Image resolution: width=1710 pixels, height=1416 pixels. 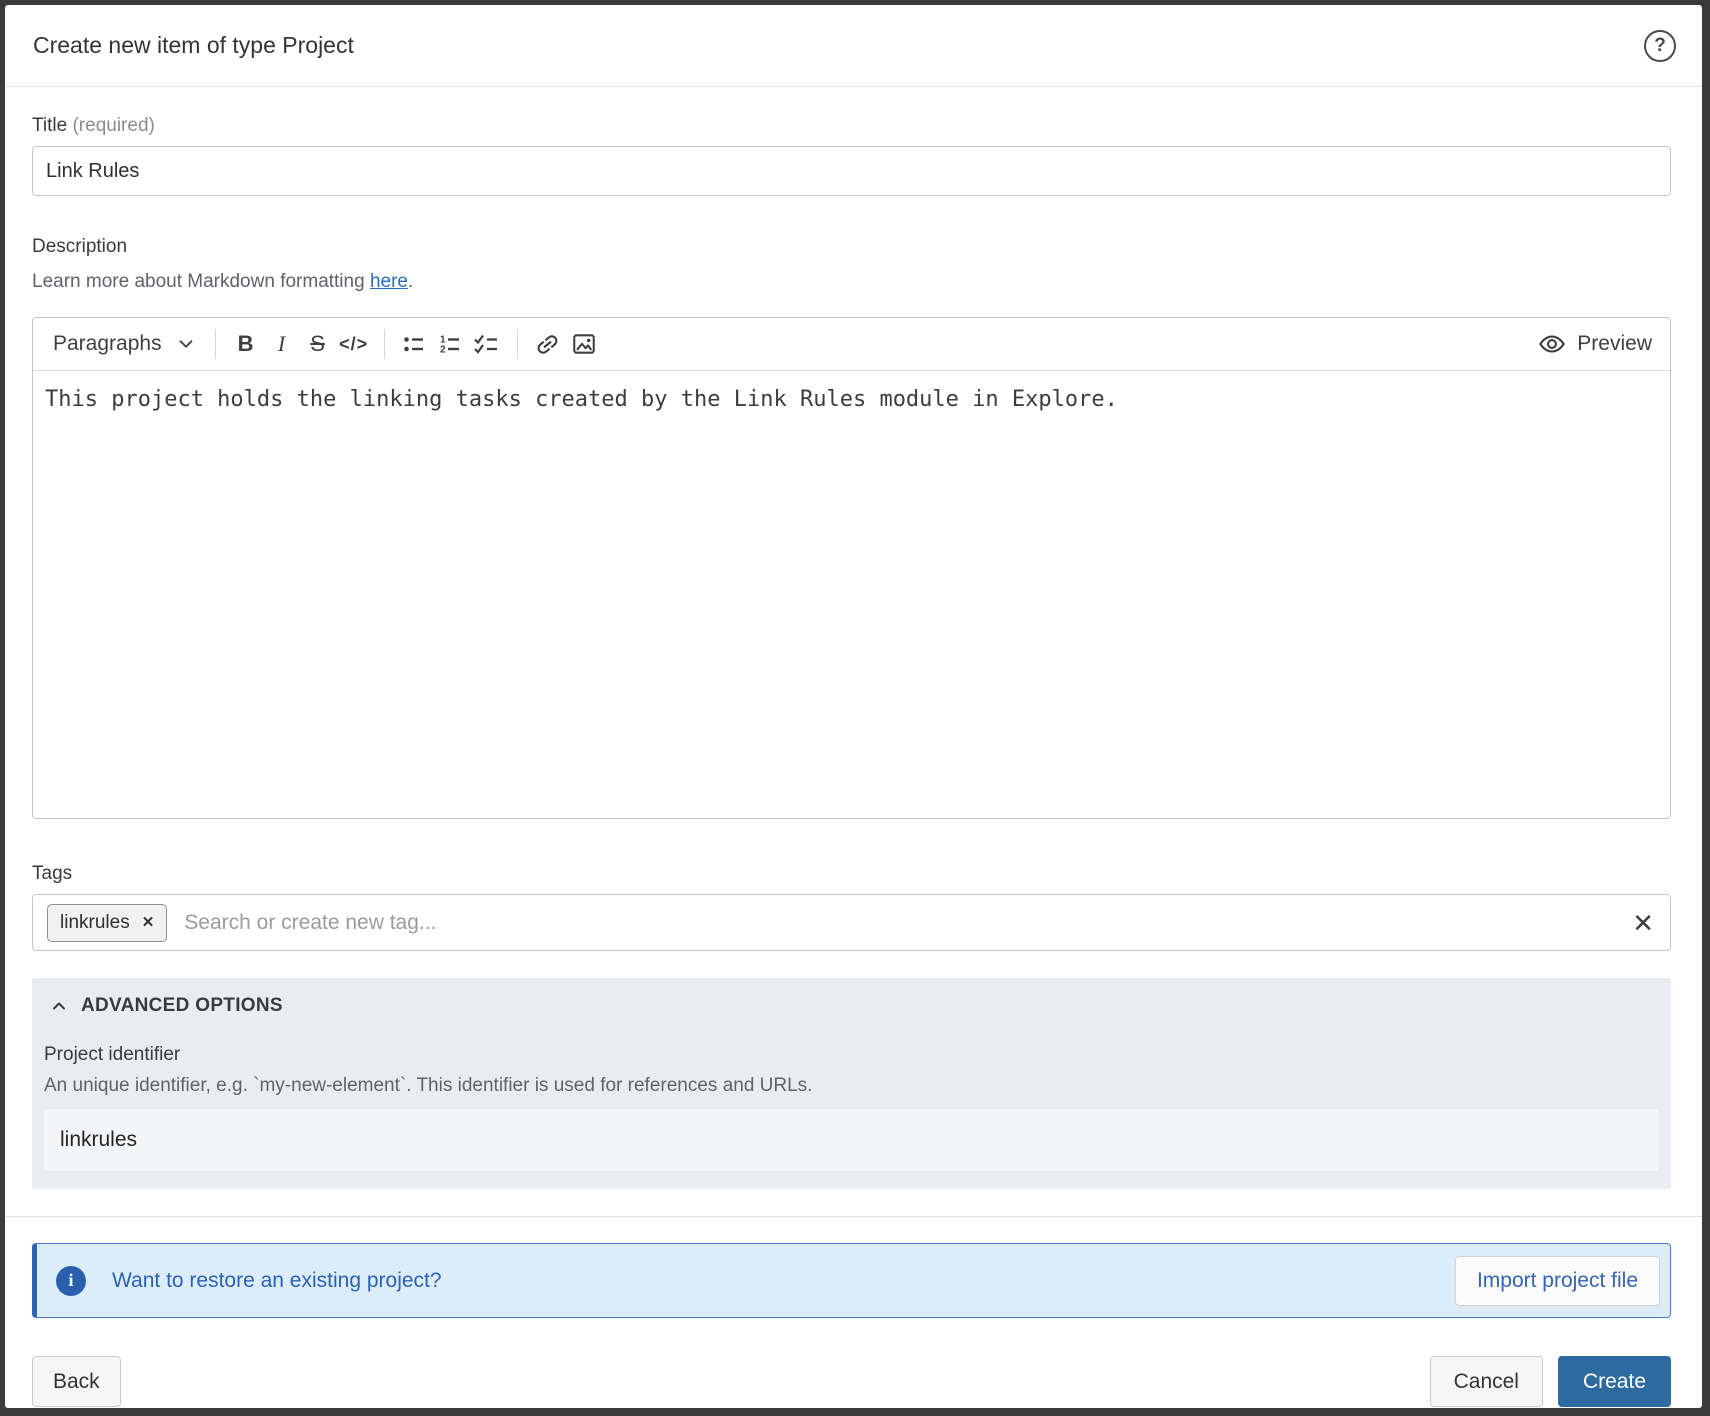 I want to click on checklist-button, so click(x=487, y=344).